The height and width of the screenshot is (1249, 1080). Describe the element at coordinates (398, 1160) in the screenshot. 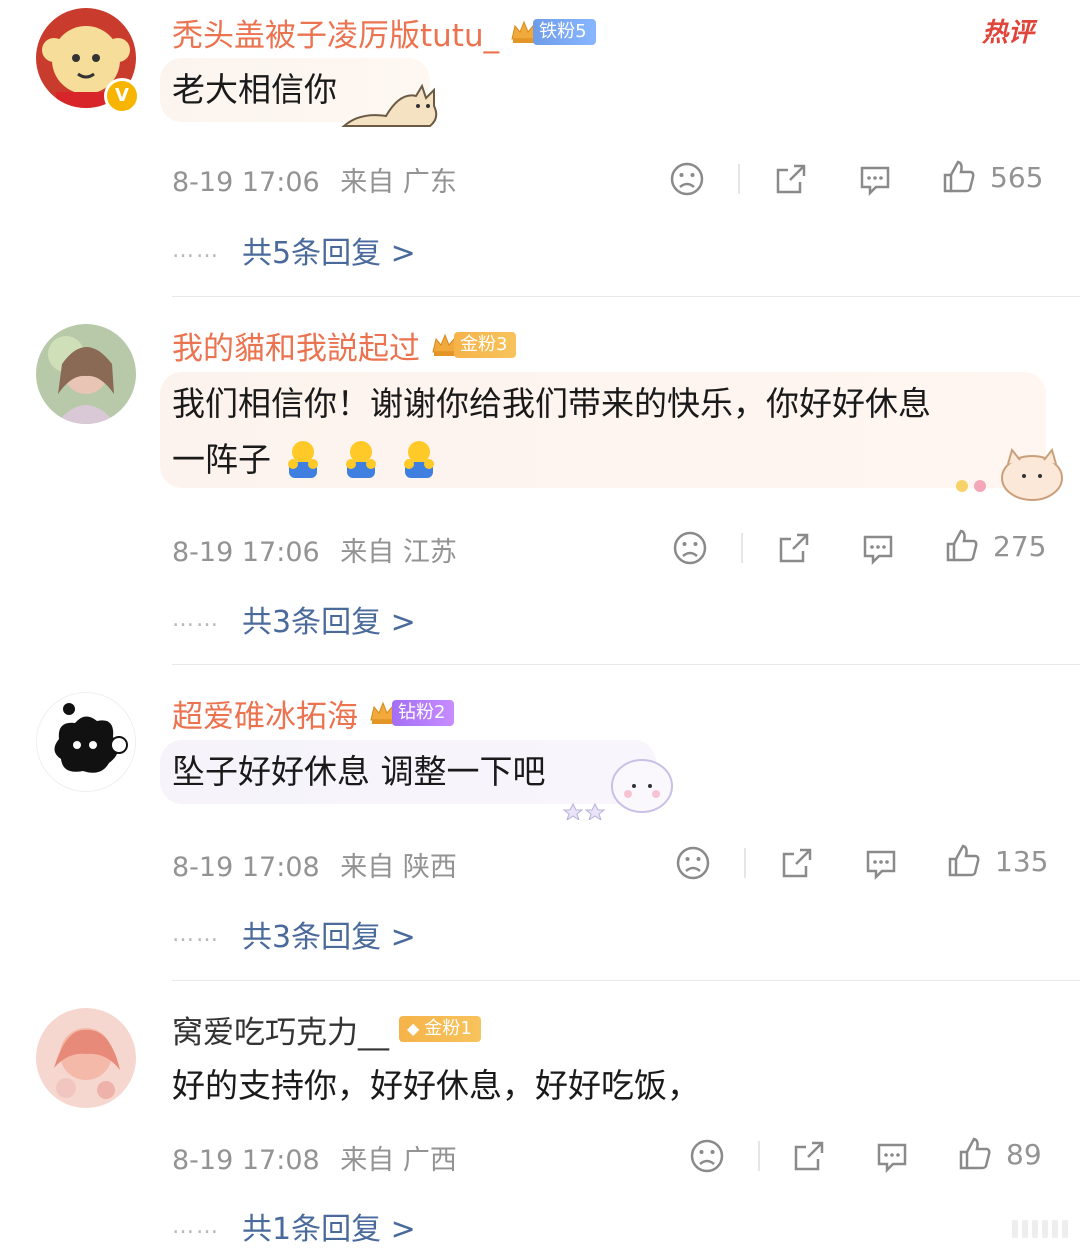

I see `comment-location: 来自 广西` at that location.